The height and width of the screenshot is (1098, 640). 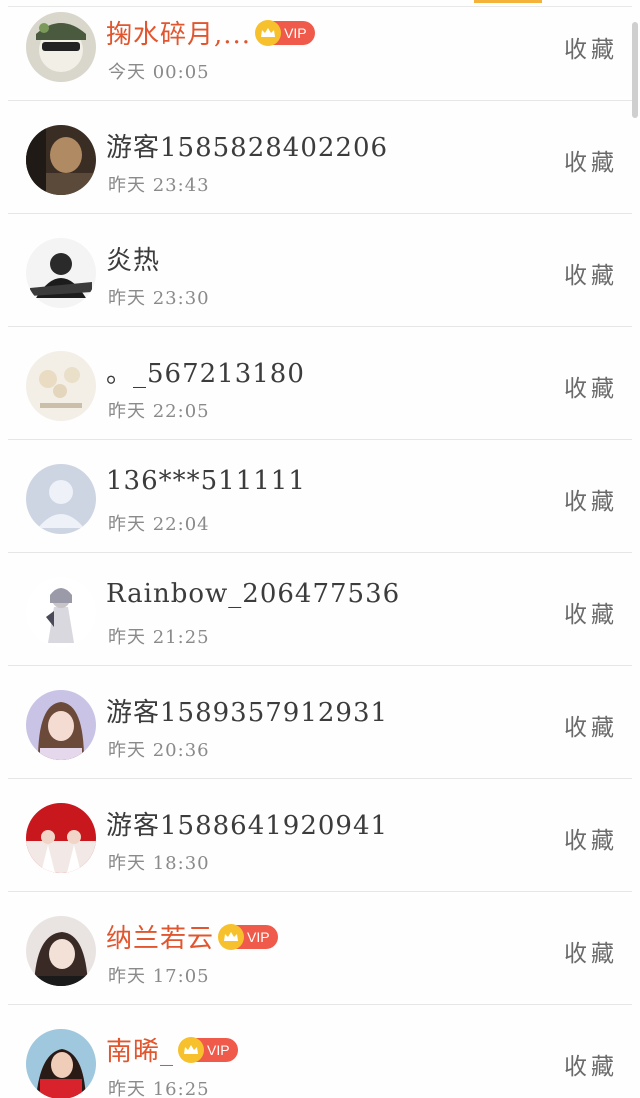 What do you see at coordinates (159, 637) in the screenshot?
I see `visit-time: 昨天 21:25` at bounding box center [159, 637].